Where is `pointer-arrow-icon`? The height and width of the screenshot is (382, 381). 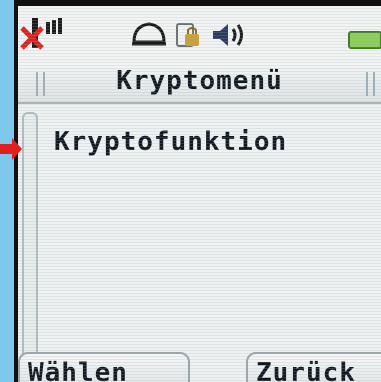 pointer-arrow-icon is located at coordinates (11, 149).